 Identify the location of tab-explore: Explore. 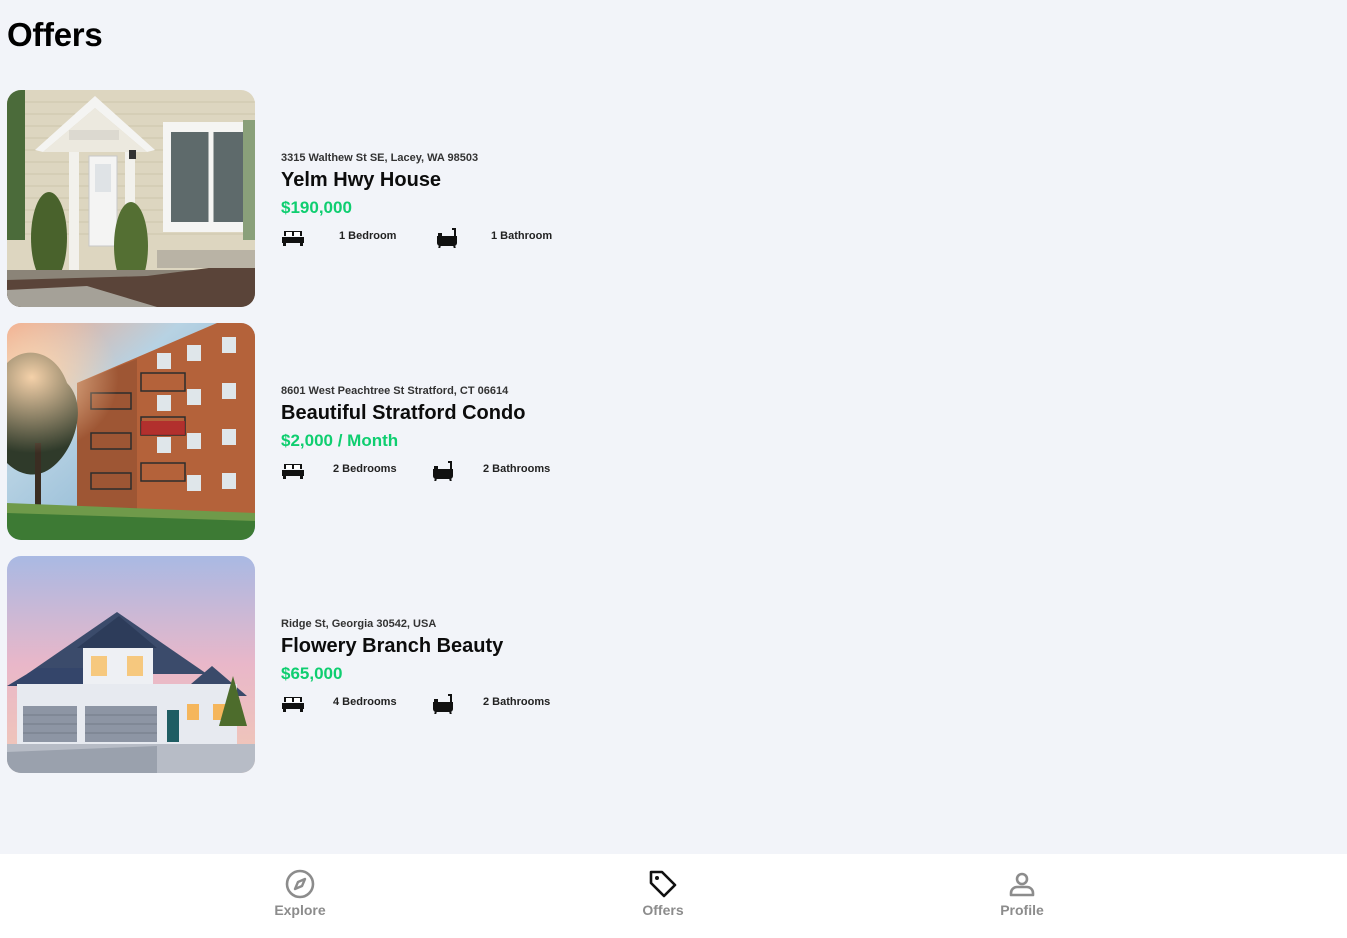
(300, 900).